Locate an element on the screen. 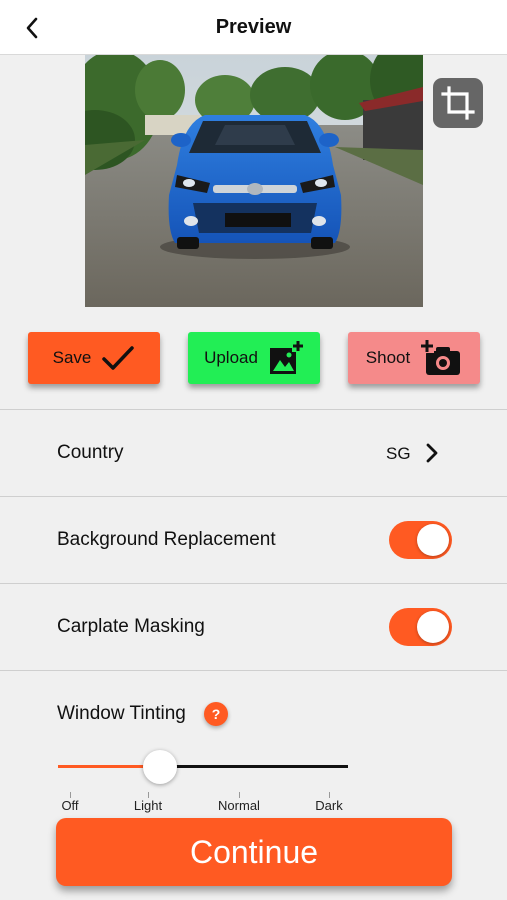 The width and height of the screenshot is (507, 900). country-value: SG is located at coordinates (398, 454).